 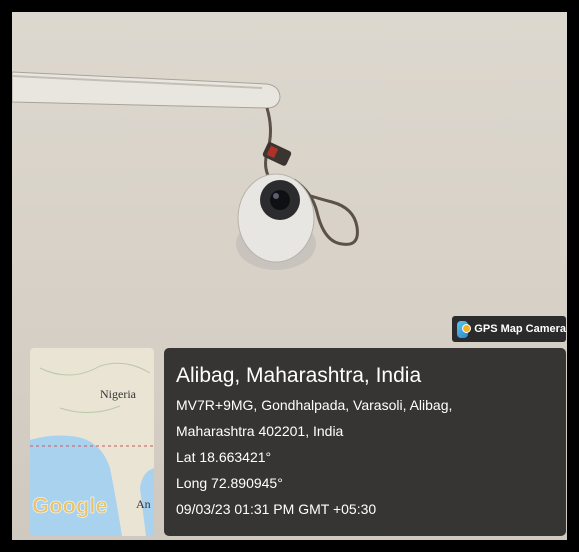 What do you see at coordinates (520, 329) in the screenshot?
I see `badge-label: GPS Map Camera` at bounding box center [520, 329].